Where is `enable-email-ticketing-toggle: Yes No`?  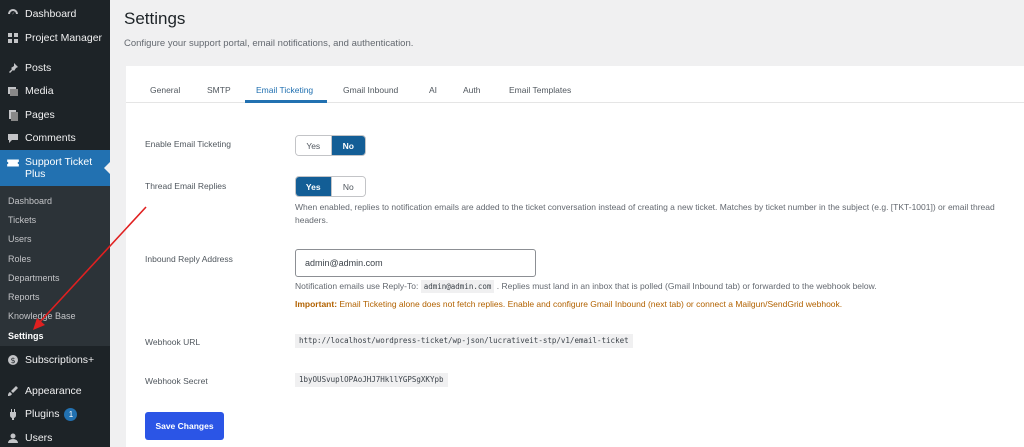
enable-email-ticketing-toggle: Yes No is located at coordinates (330, 145).